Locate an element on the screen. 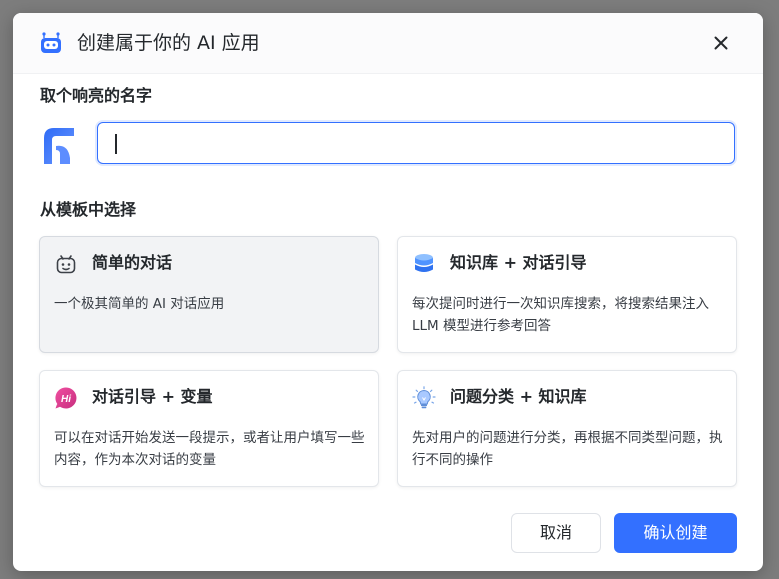 The image size is (779, 579). database-icon is located at coordinates (424, 263).